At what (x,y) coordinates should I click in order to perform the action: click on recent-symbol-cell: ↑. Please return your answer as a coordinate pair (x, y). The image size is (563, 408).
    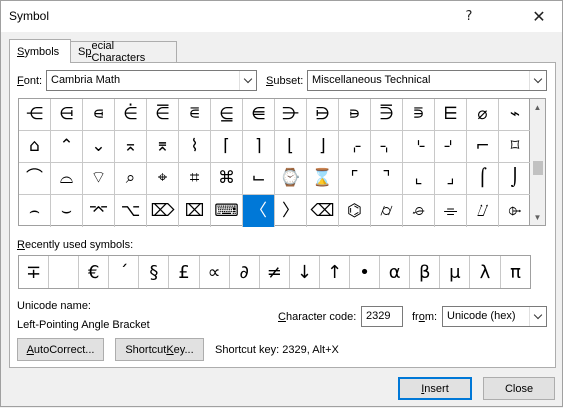
    Looking at the image, I should click on (335, 272).